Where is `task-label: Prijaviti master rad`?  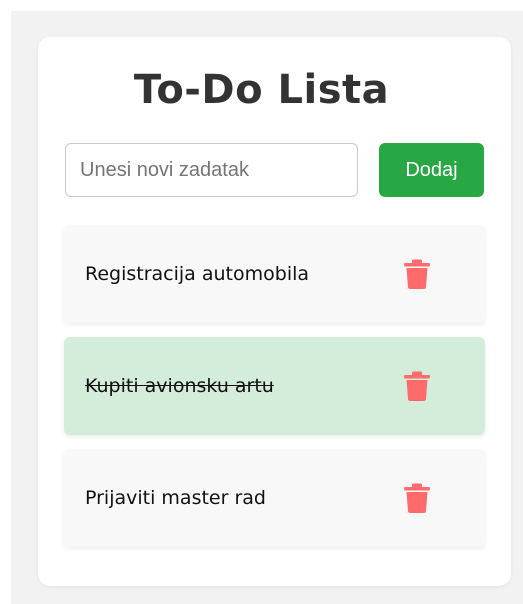 task-label: Prijaviti master rad is located at coordinates (175, 498).